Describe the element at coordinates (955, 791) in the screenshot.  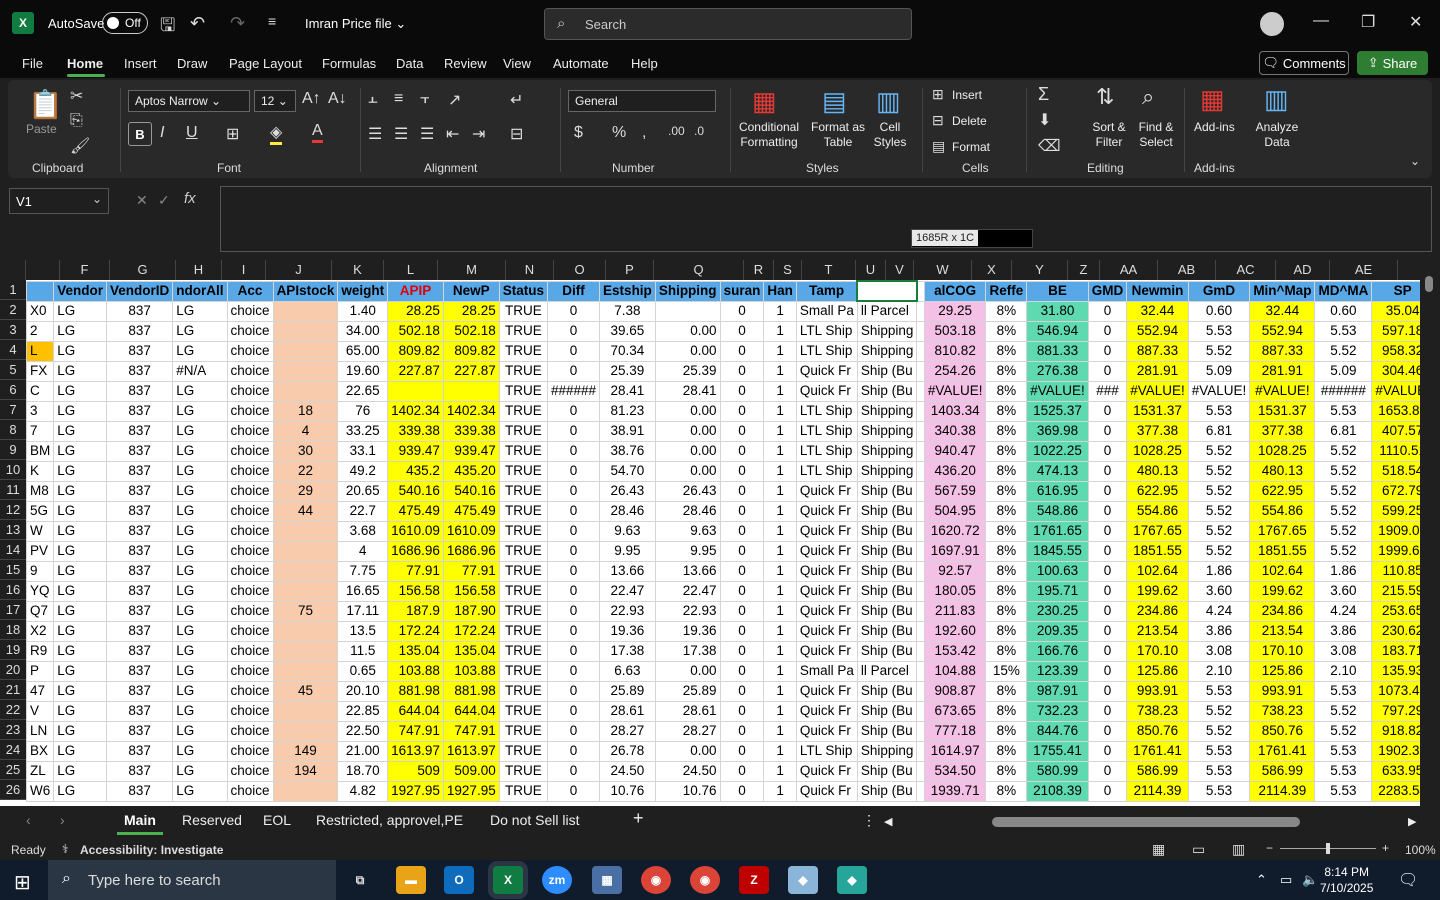
I see `cell: 1939.71` at that location.